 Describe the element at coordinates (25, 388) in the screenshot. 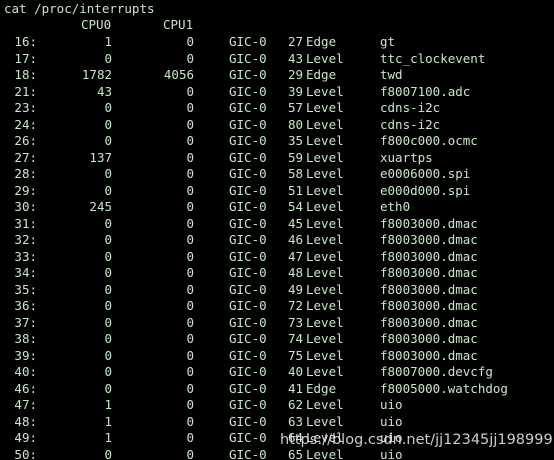

I see `irq-number: 46:` at that location.